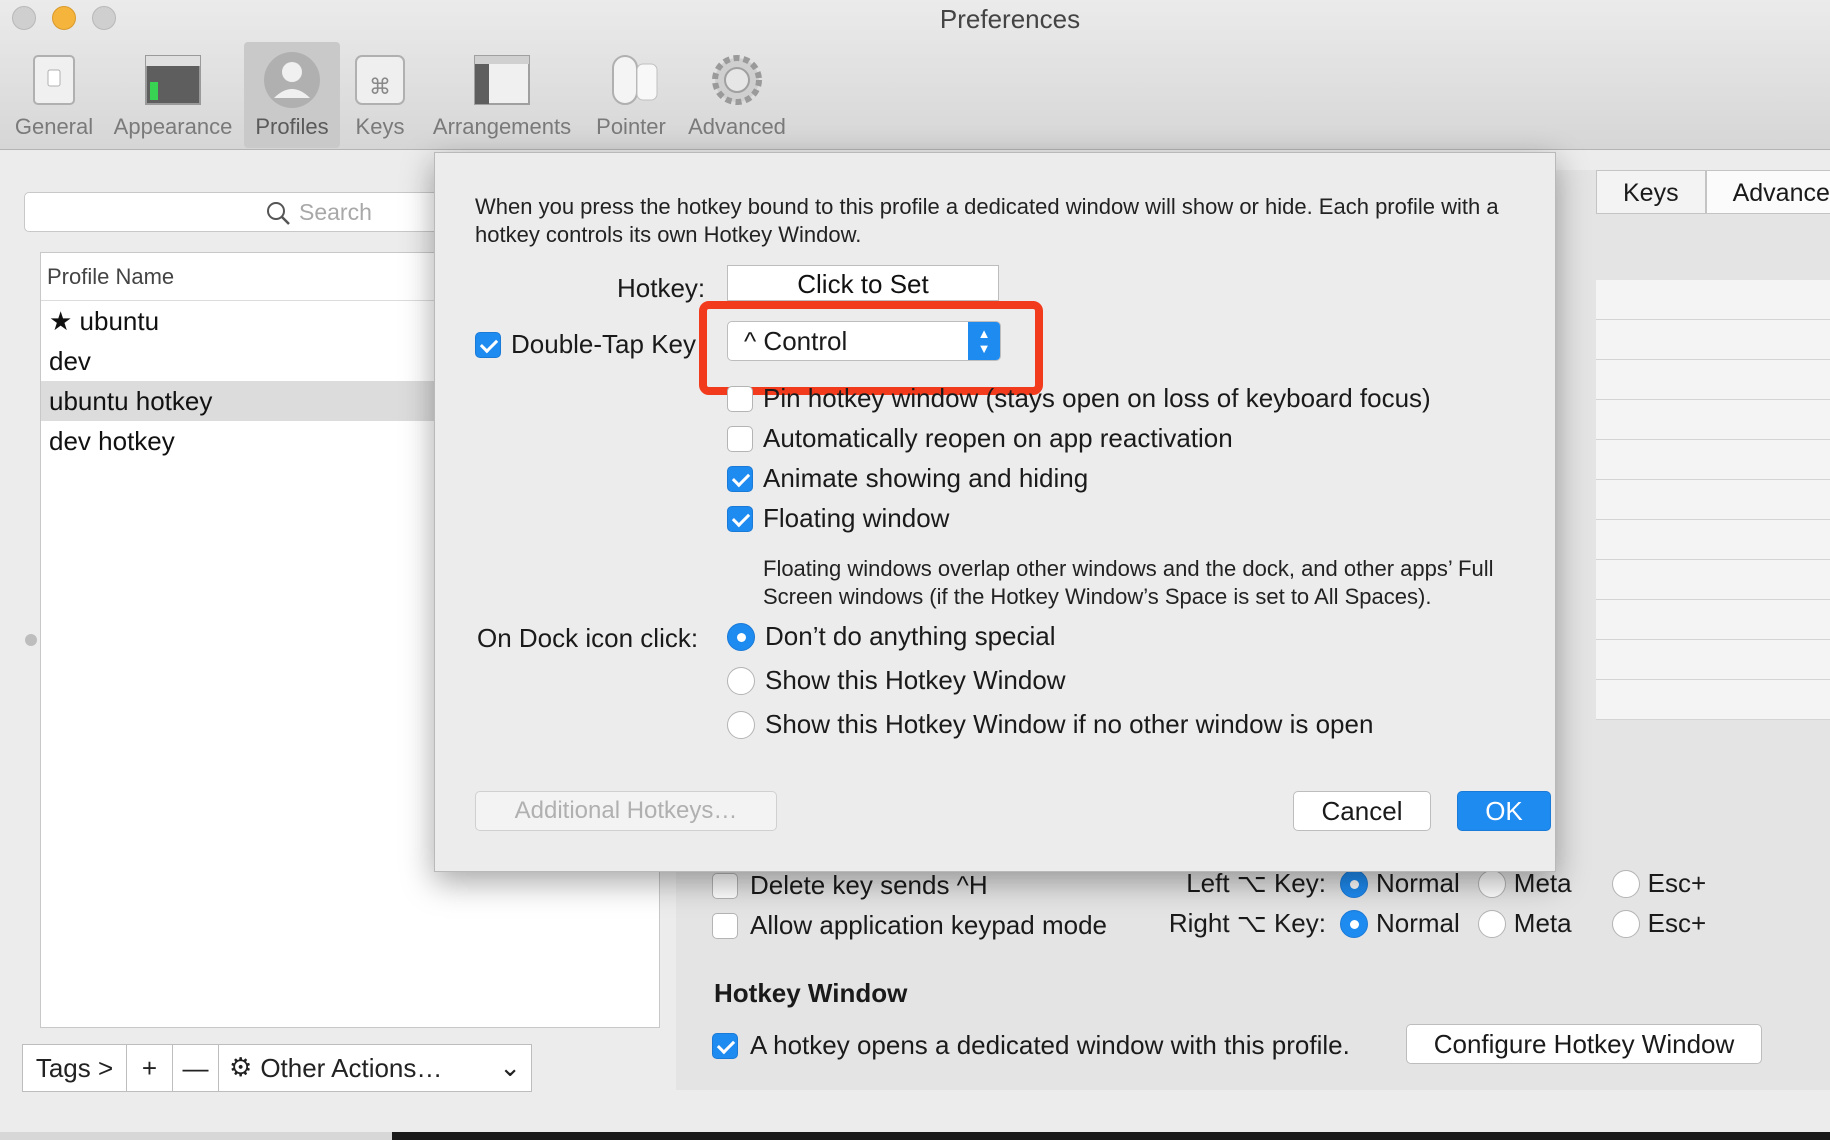  I want to click on key-mappings-table, so click(1713, 500).